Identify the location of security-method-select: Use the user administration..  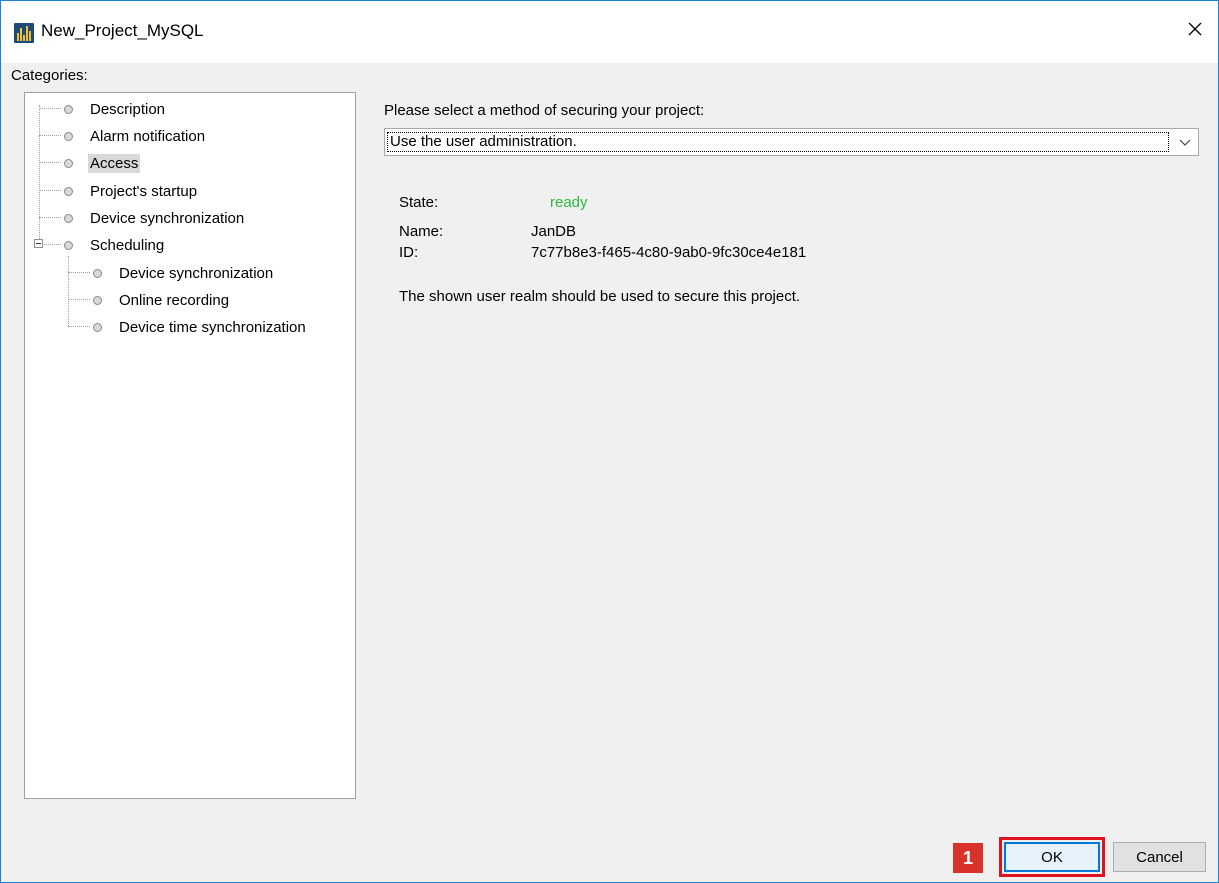
(791, 142).